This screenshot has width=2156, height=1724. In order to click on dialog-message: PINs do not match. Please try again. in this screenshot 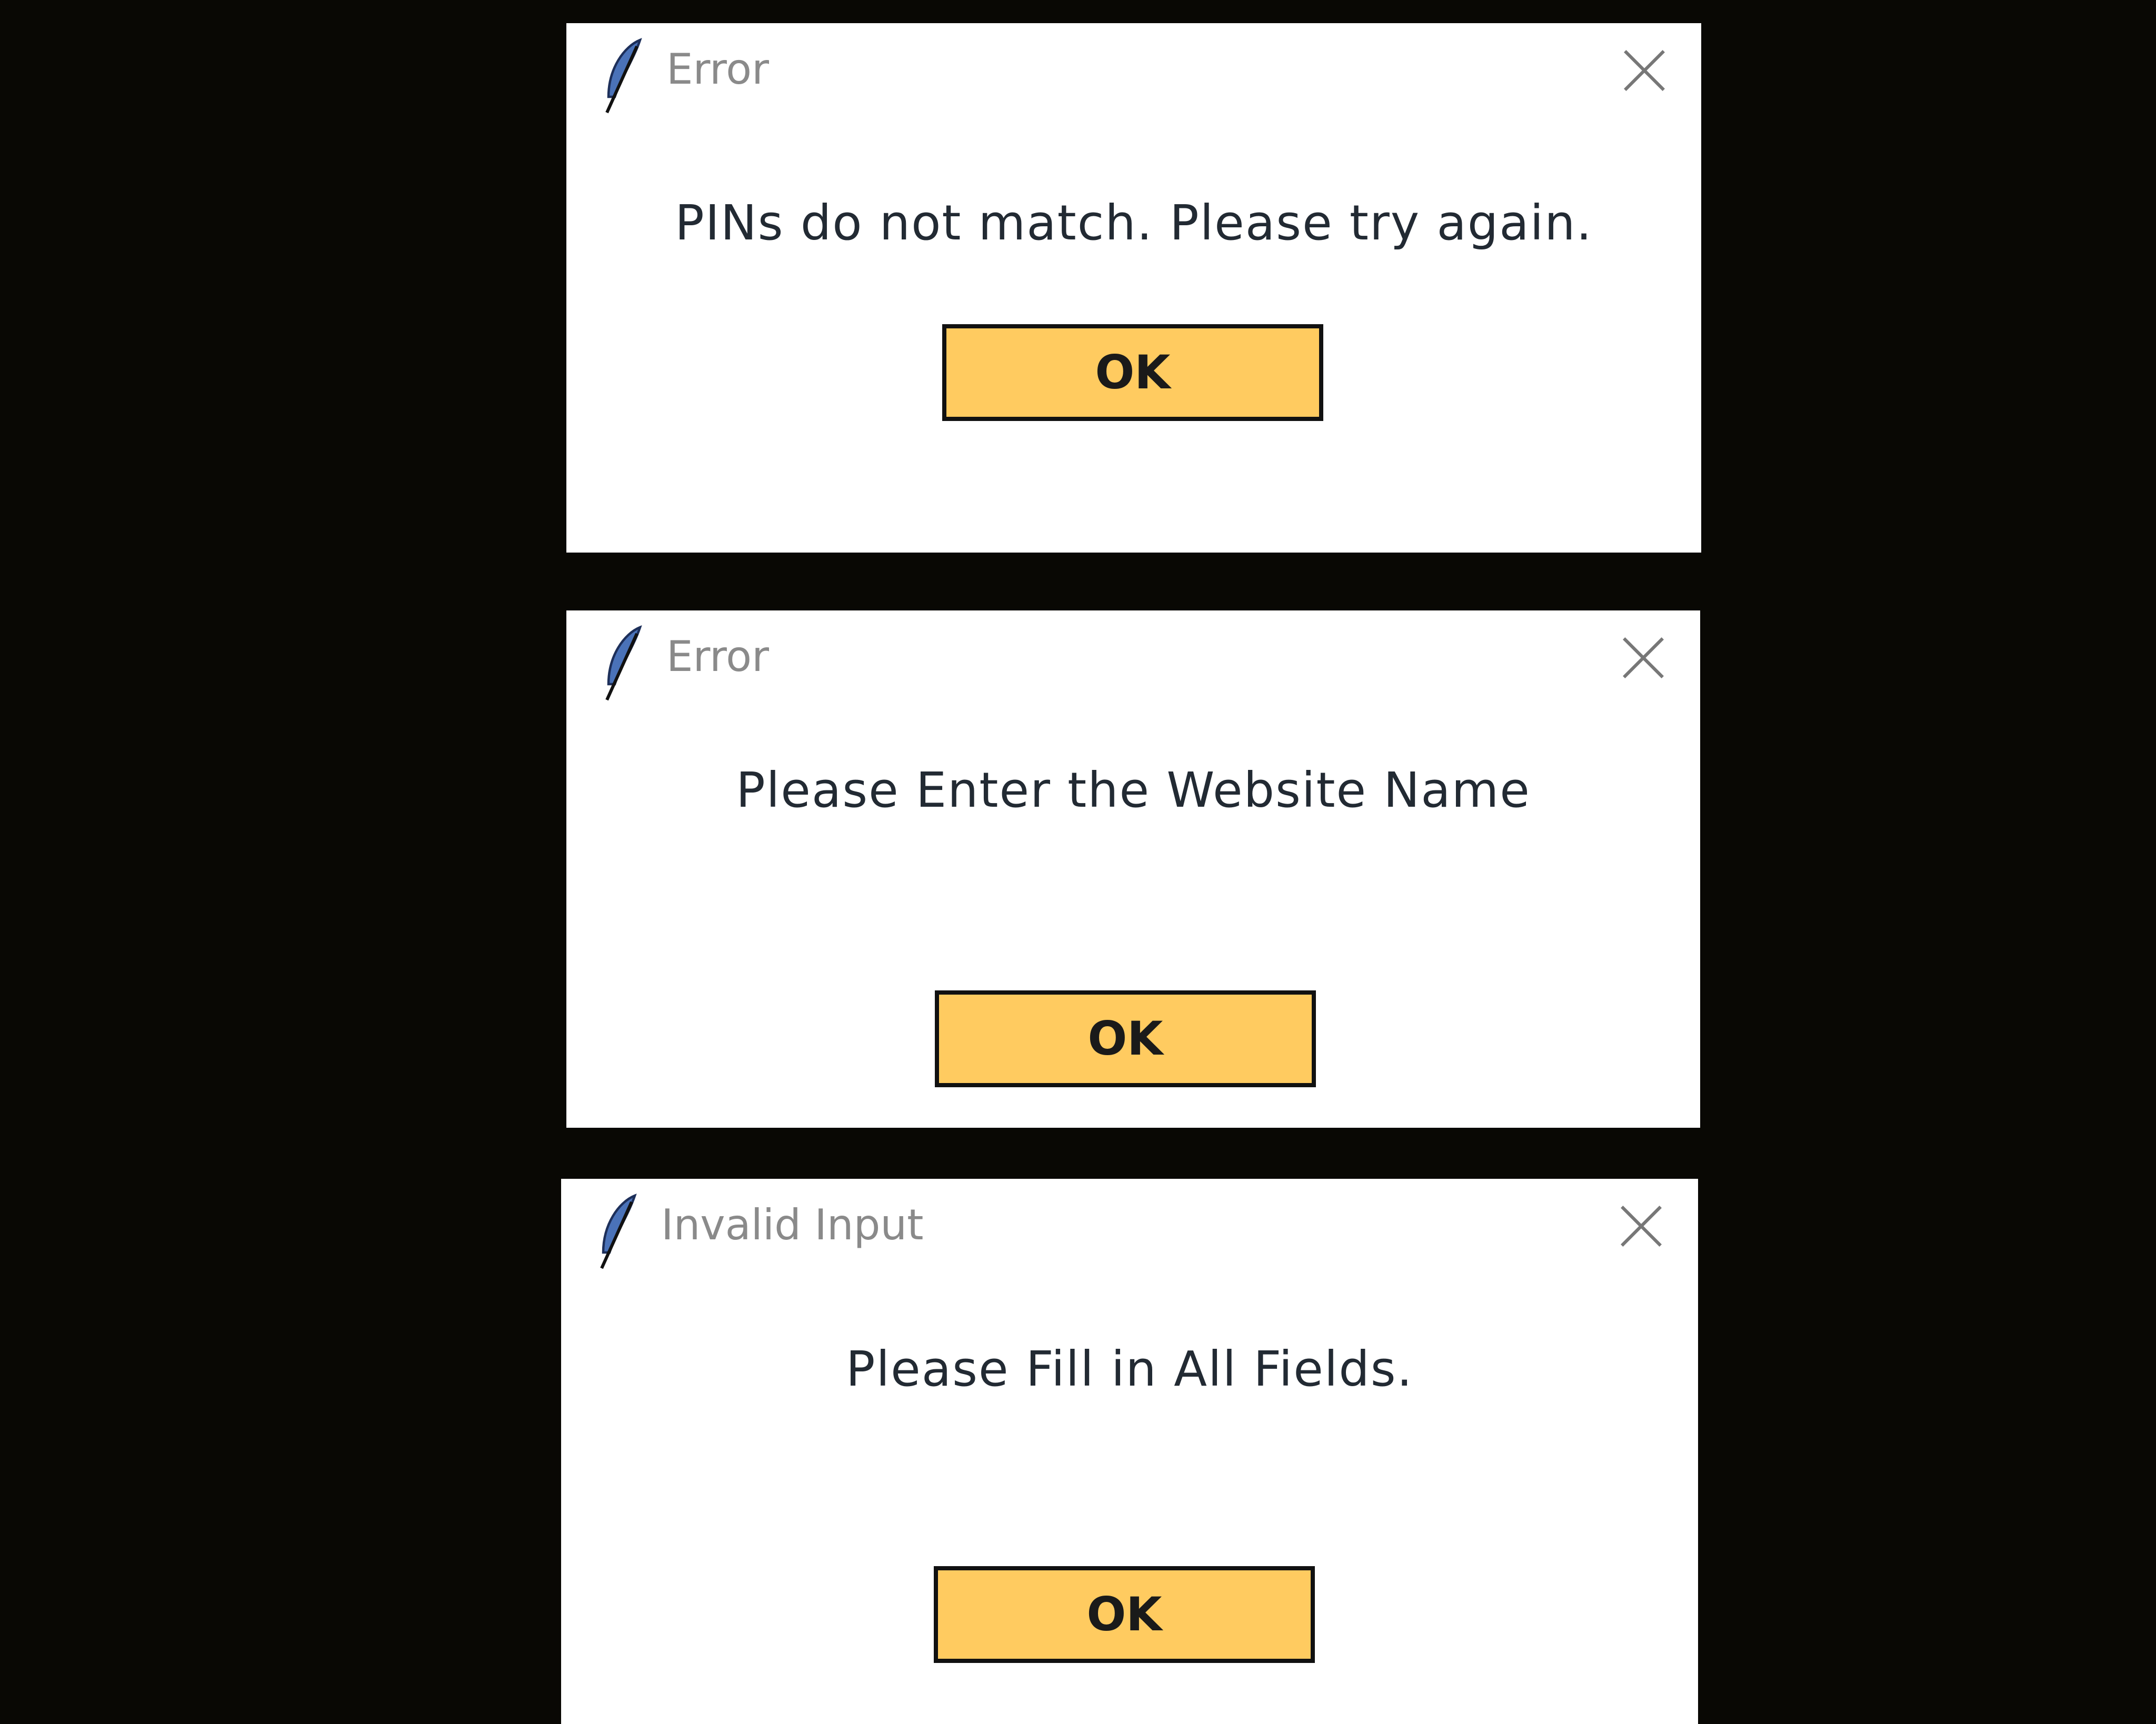, I will do `click(1134, 223)`.